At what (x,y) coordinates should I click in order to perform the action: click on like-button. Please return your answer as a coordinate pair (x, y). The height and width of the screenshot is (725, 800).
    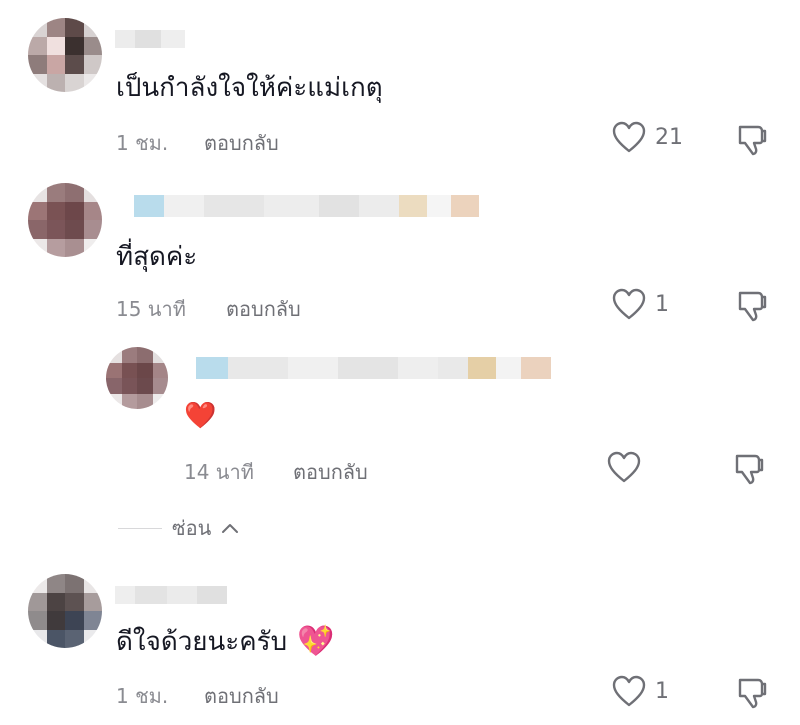
    Looking at the image, I should click on (628, 467).